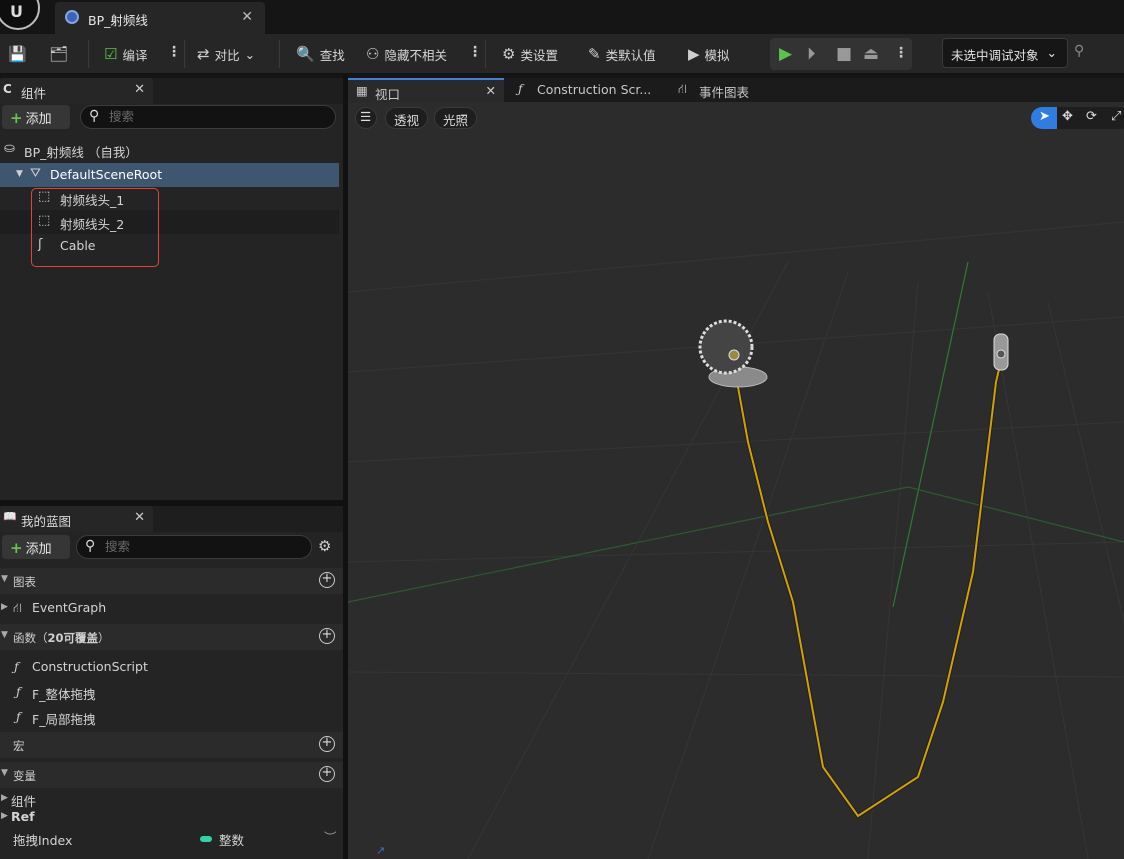 The height and width of the screenshot is (859, 1124). Describe the element at coordinates (811, 54) in the screenshot. I see `step-icon: ⏵` at that location.